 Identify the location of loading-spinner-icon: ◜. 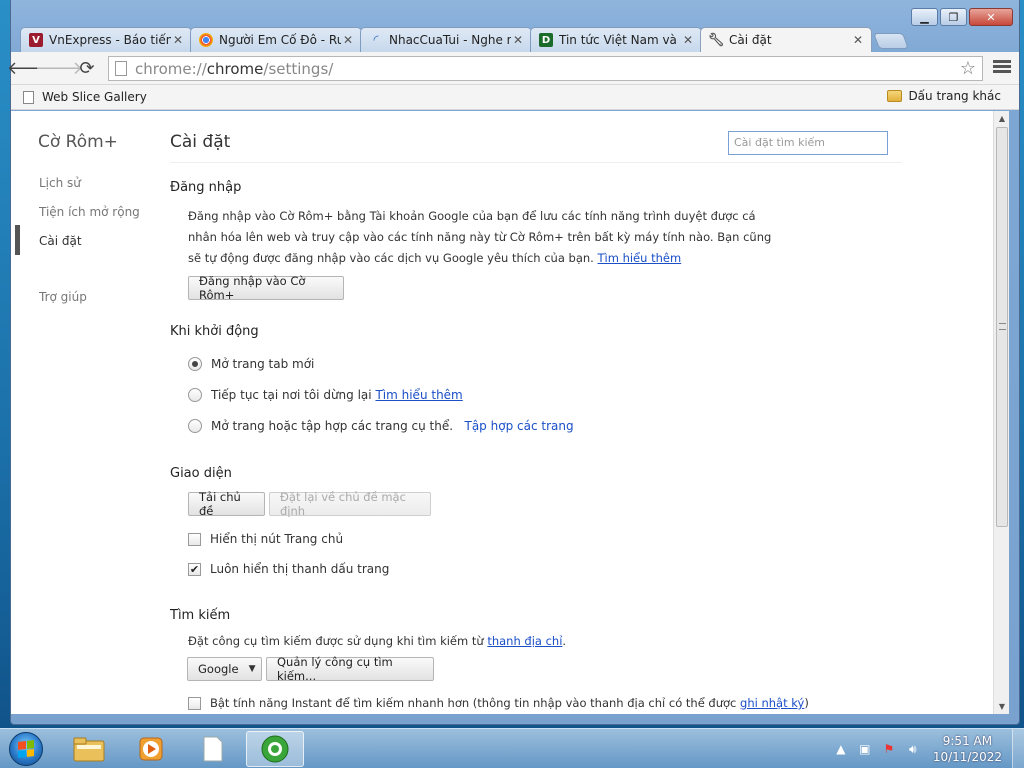
(376, 40).